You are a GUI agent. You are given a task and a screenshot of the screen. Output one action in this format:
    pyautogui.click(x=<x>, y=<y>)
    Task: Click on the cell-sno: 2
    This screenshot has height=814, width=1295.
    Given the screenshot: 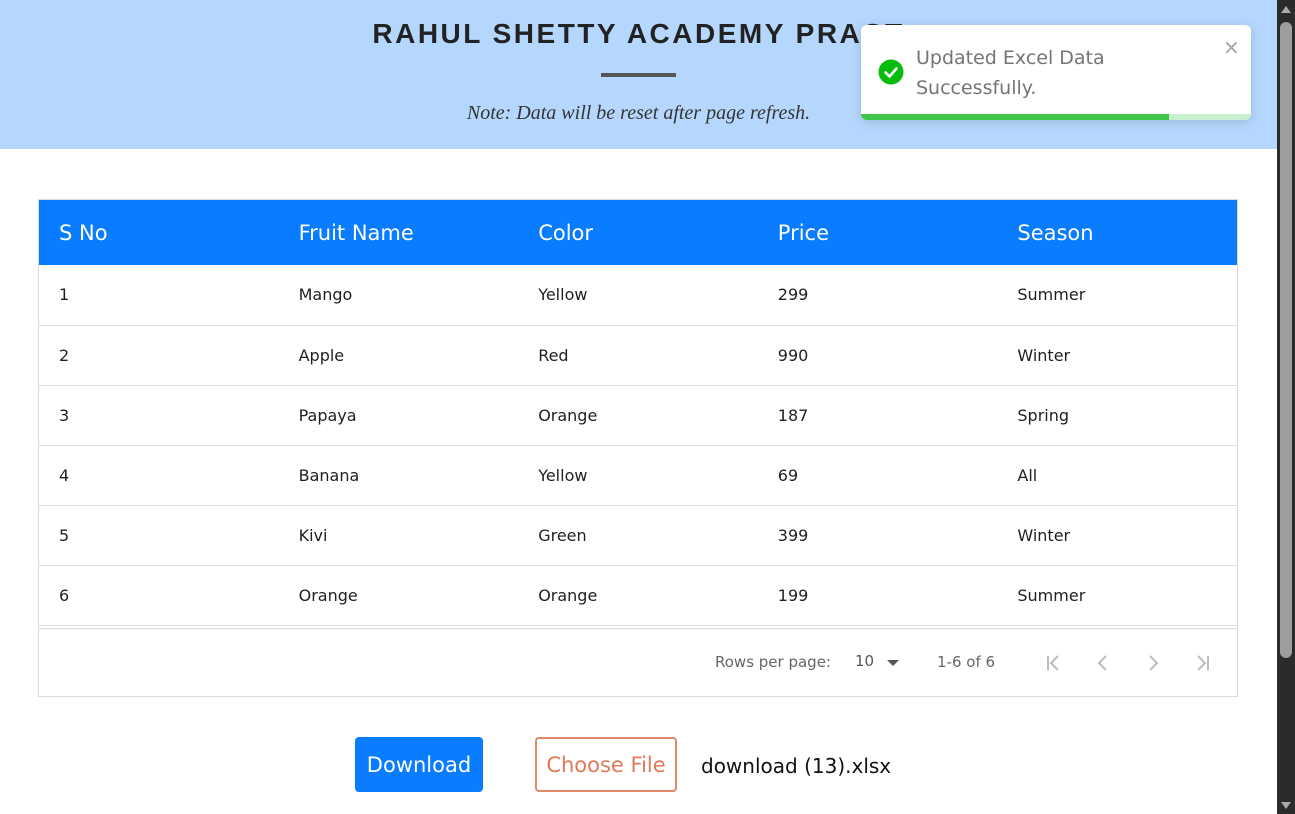 What is the action you would take?
    pyautogui.click(x=64, y=355)
    